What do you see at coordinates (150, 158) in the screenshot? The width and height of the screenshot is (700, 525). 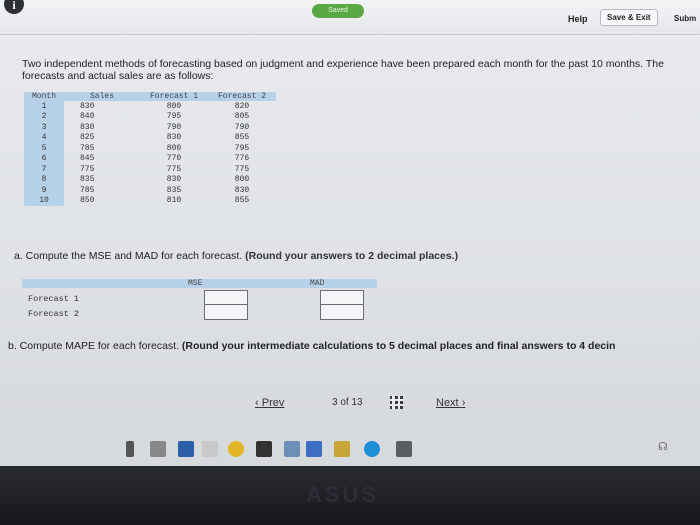 I see `table-row: 6 845 770 776` at bounding box center [150, 158].